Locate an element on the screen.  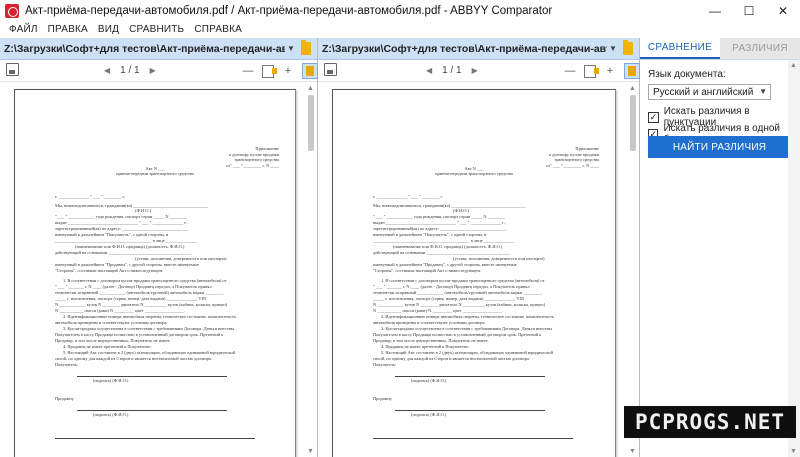
left-sync-scroll-icon is located at coordinates (310, 71).